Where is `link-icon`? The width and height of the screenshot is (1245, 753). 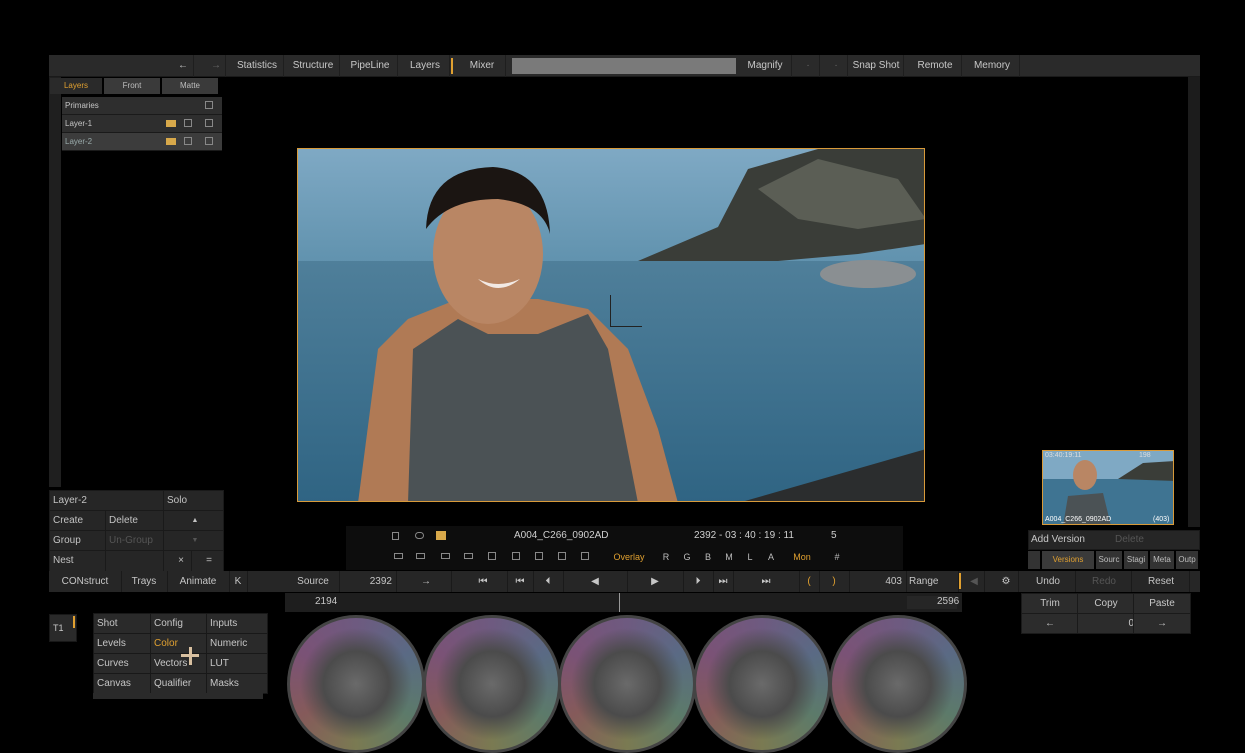
link-icon is located at coordinates (419, 535).